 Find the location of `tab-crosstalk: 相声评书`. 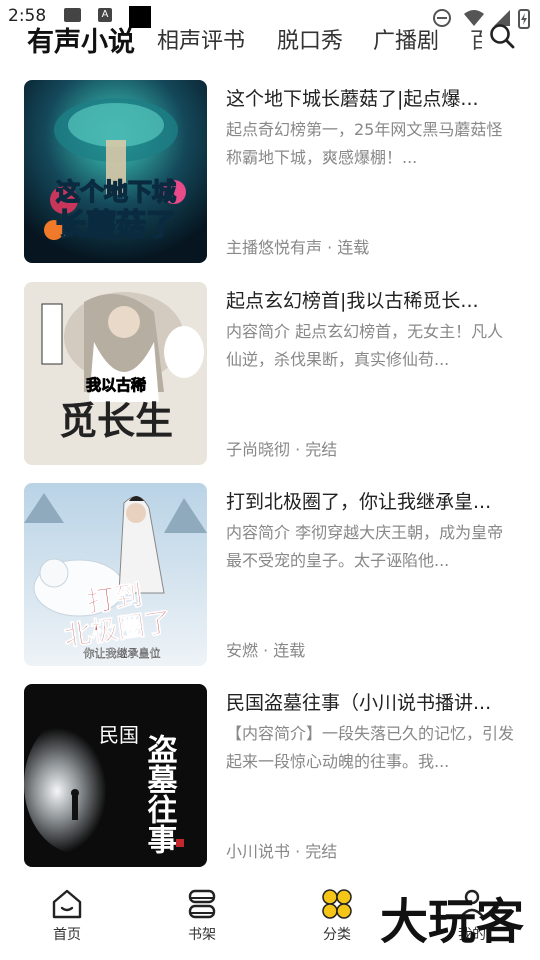

tab-crosstalk: 相声评书 is located at coordinates (201, 39).